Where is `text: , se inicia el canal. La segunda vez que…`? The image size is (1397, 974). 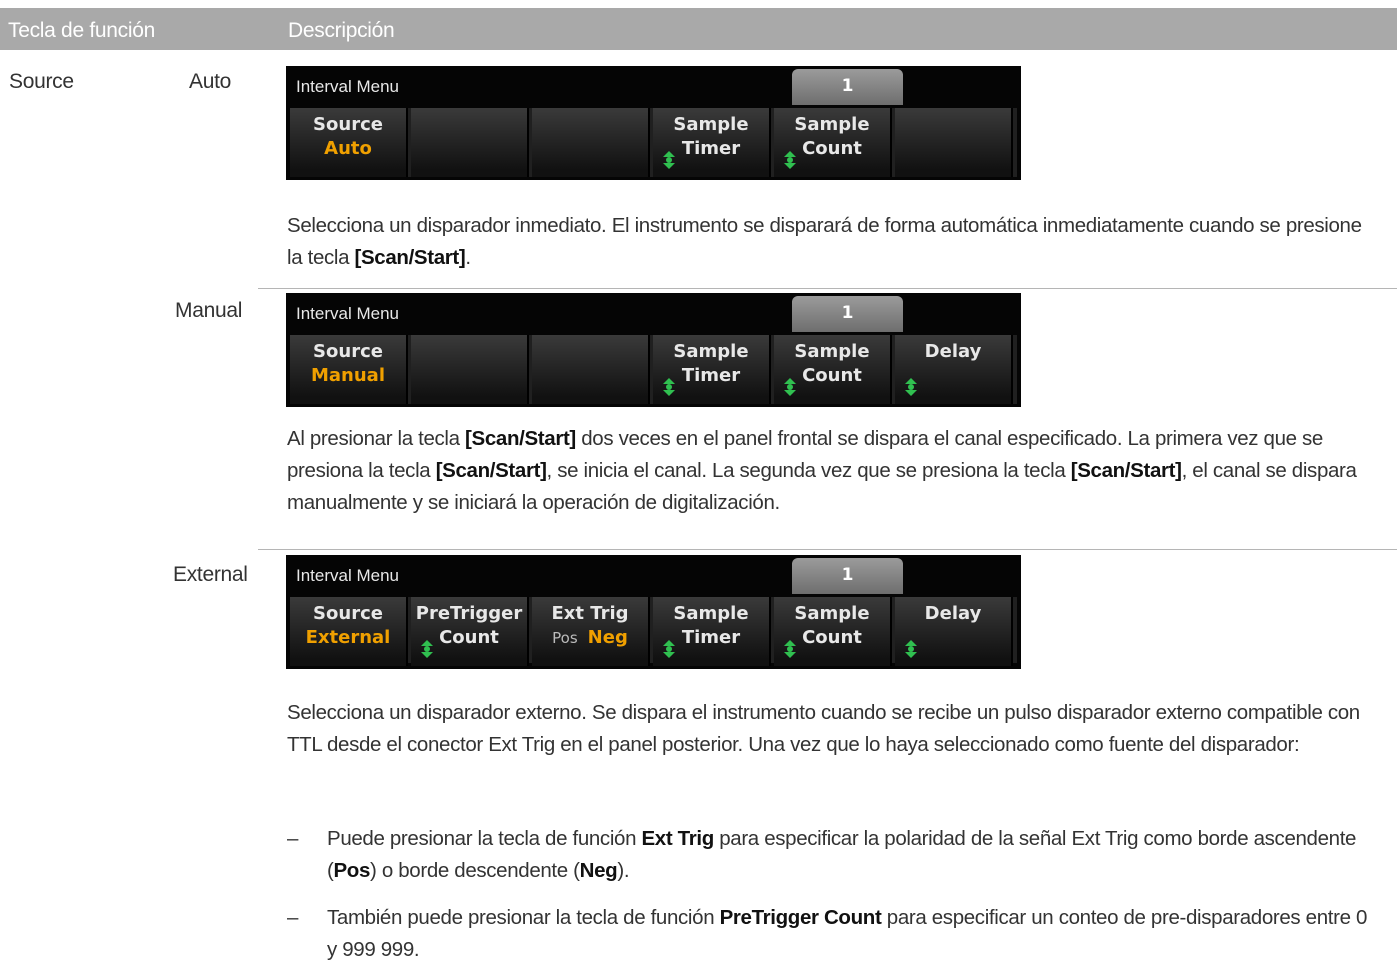 text: , se inicia el canal. La segunda vez que… is located at coordinates (808, 470).